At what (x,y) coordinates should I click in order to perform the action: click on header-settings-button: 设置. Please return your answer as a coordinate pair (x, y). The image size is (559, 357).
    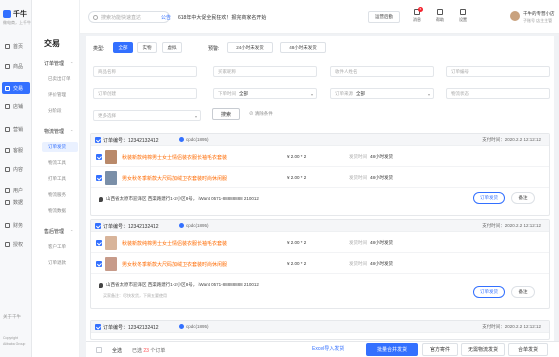
    Looking at the image, I should click on (463, 16).